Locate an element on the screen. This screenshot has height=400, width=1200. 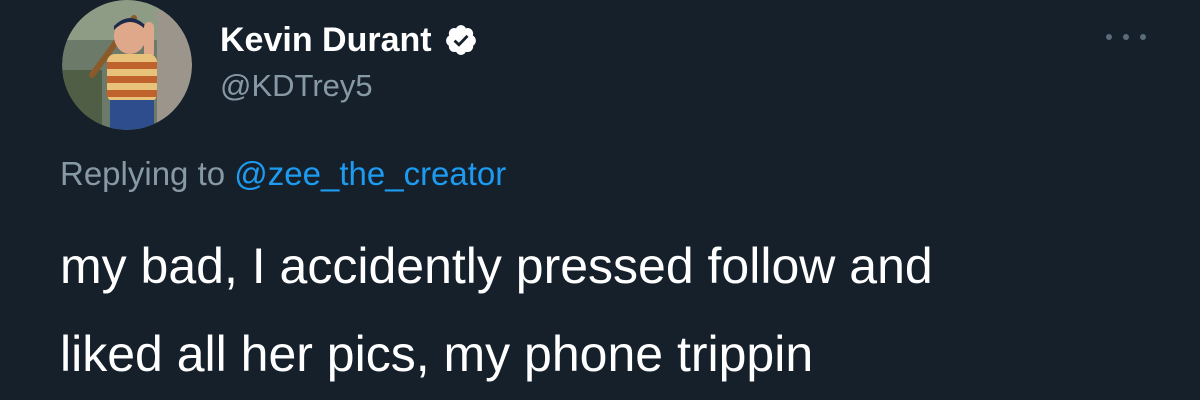
avatar is located at coordinates (127, 65).